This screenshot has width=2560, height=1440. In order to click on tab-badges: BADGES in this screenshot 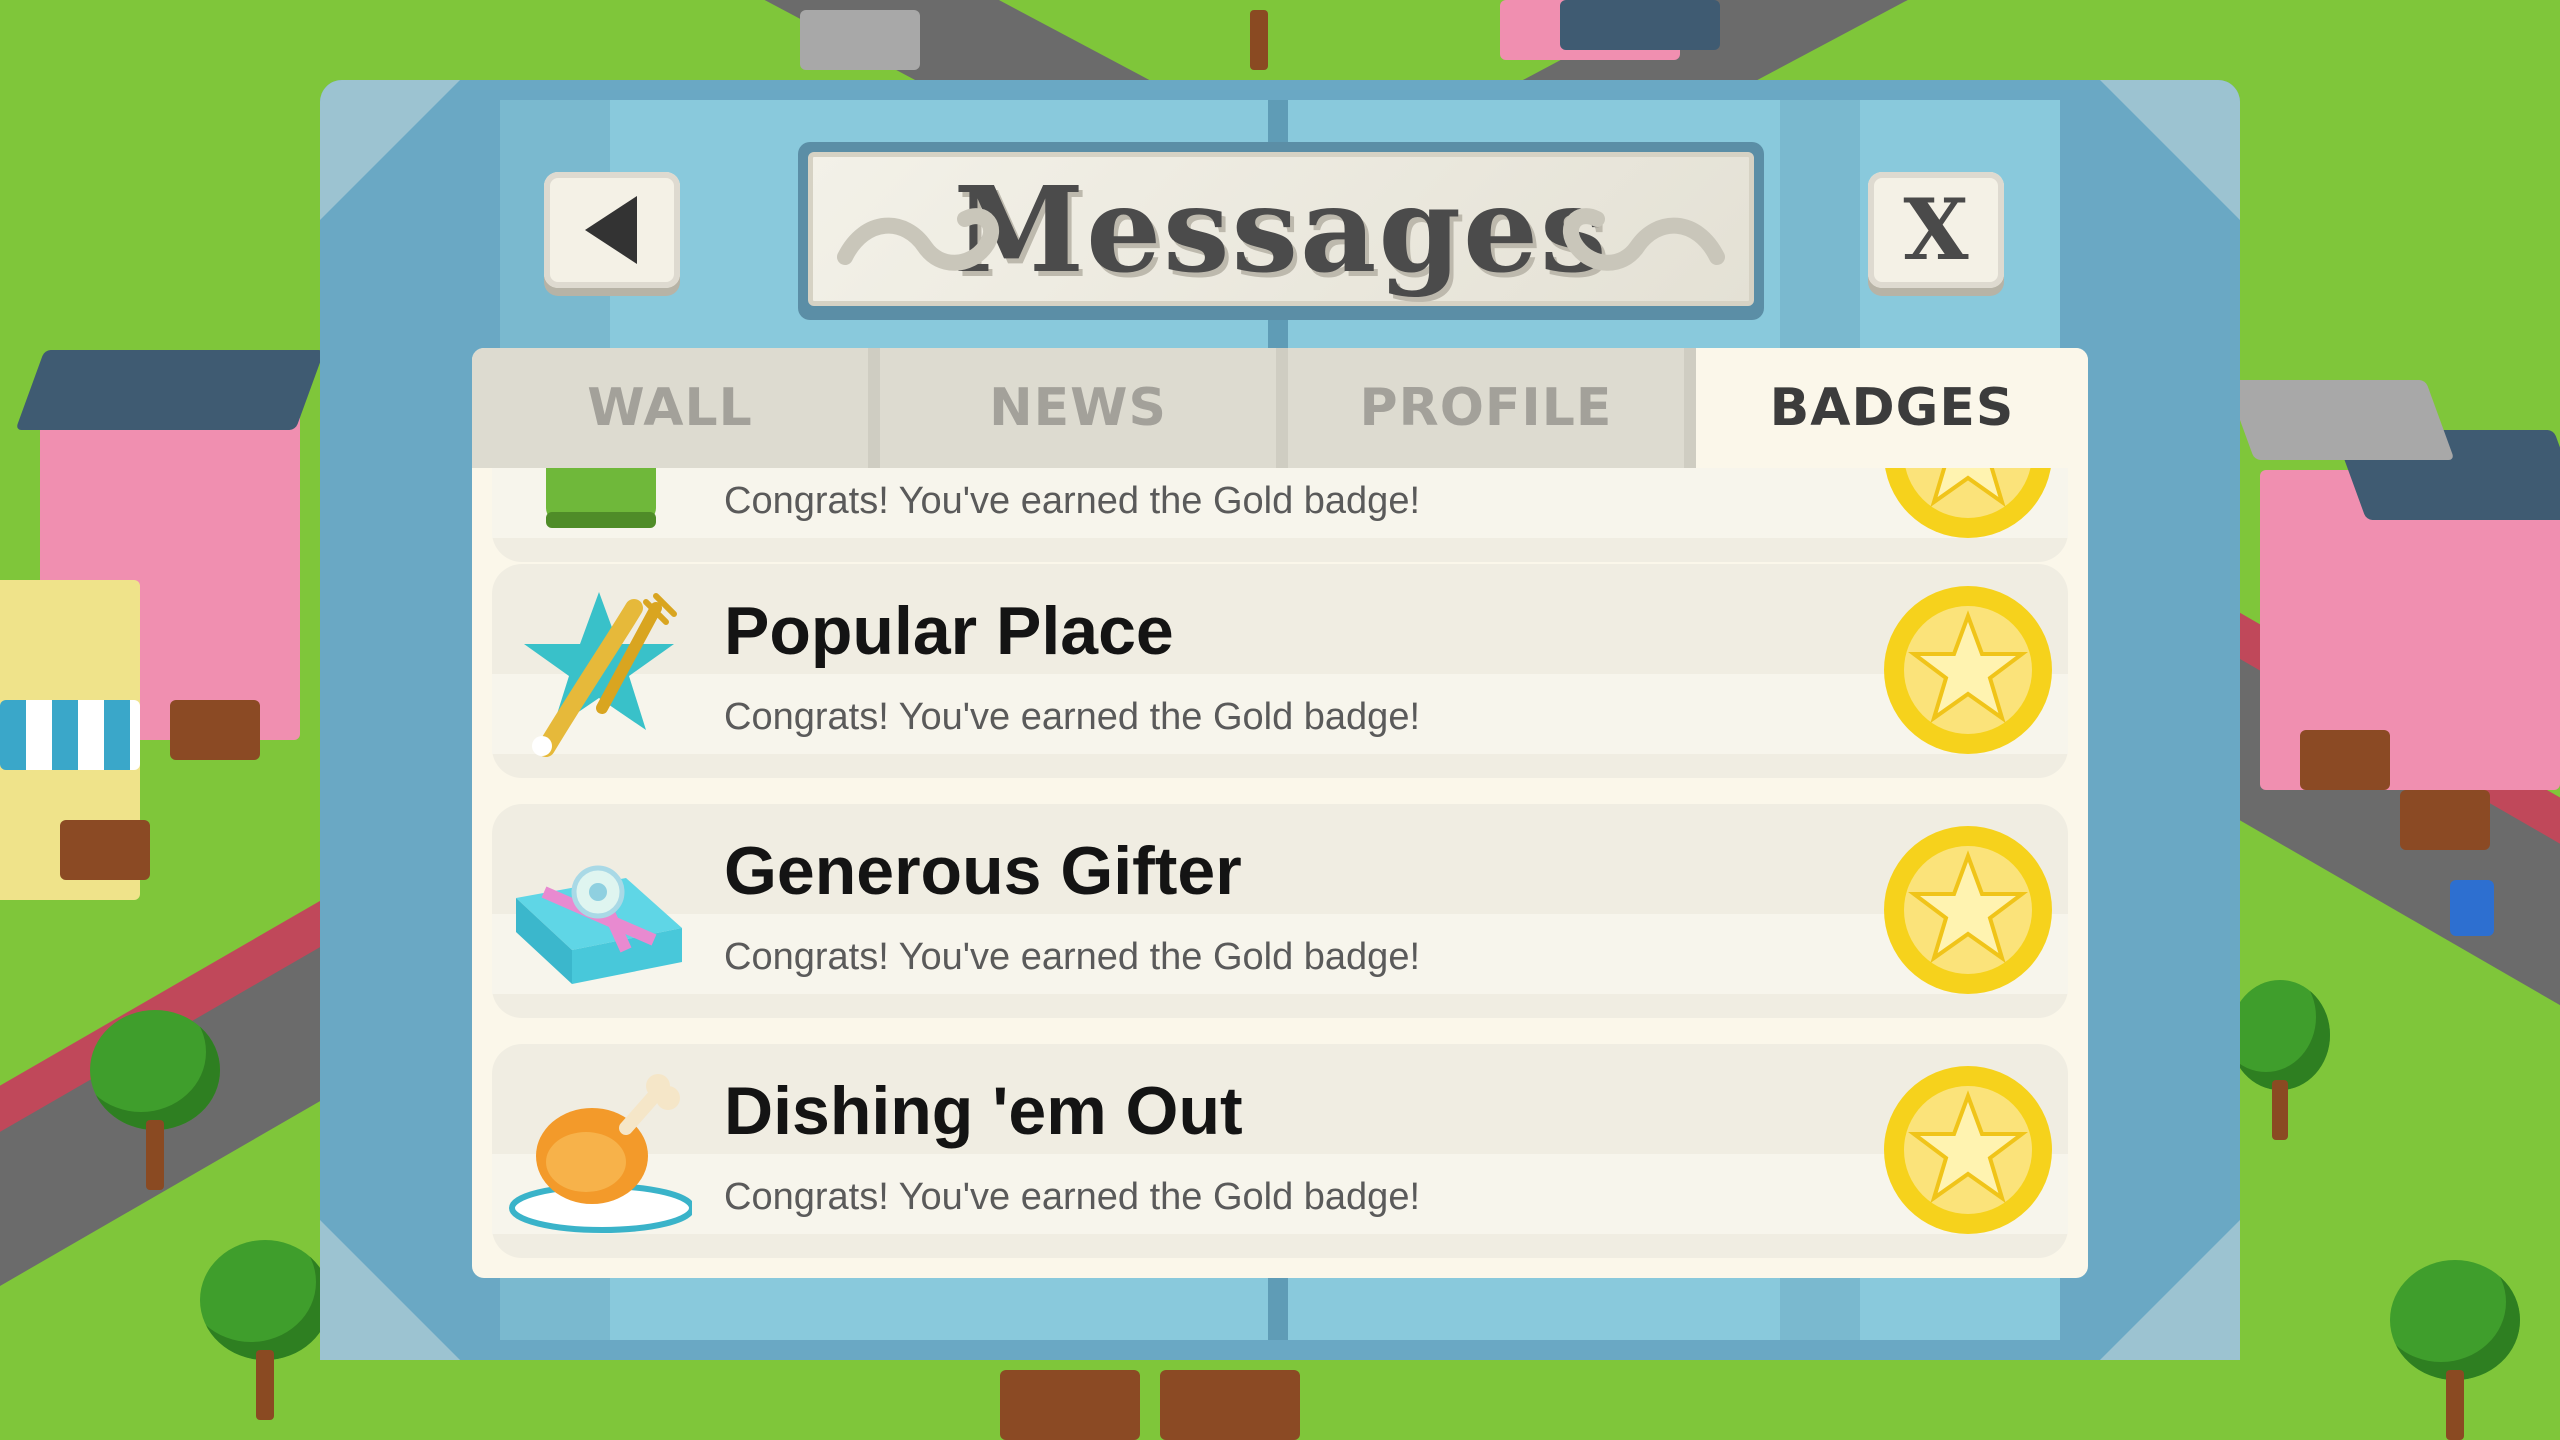, I will do `click(1892, 408)`.